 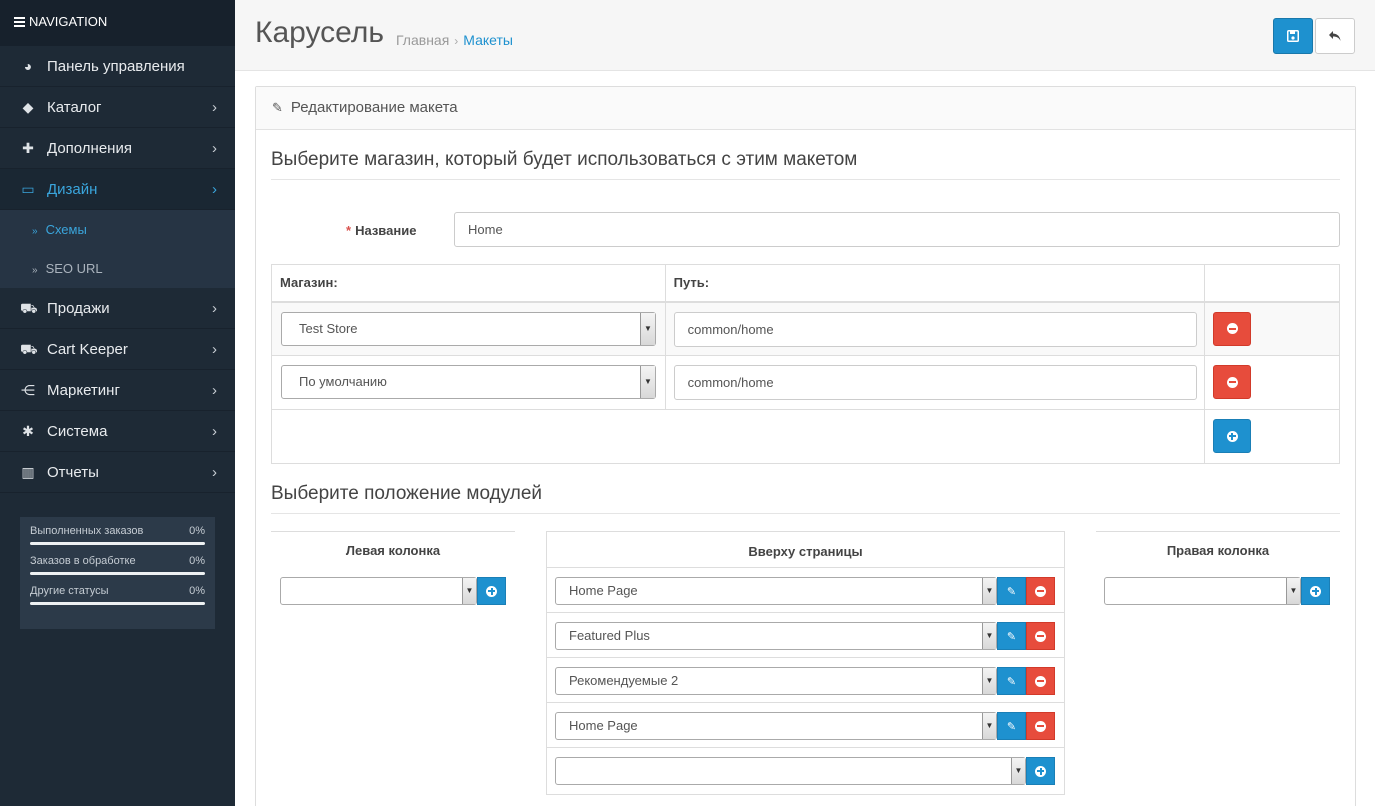 I want to click on stat-label: Выполненных заказов, so click(x=87, y=531).